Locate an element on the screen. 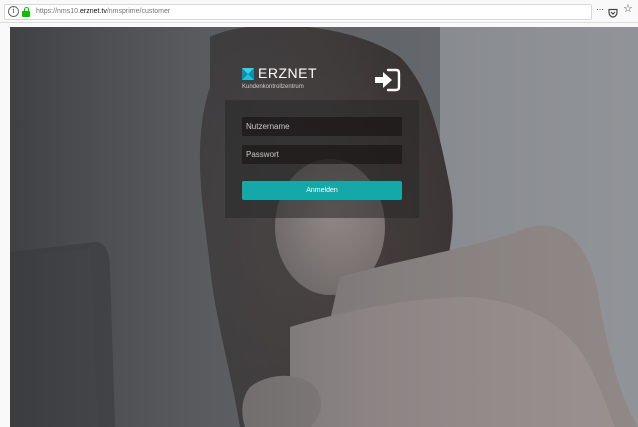 The image size is (638, 427). url-host: erznet.tv is located at coordinates (93, 11).